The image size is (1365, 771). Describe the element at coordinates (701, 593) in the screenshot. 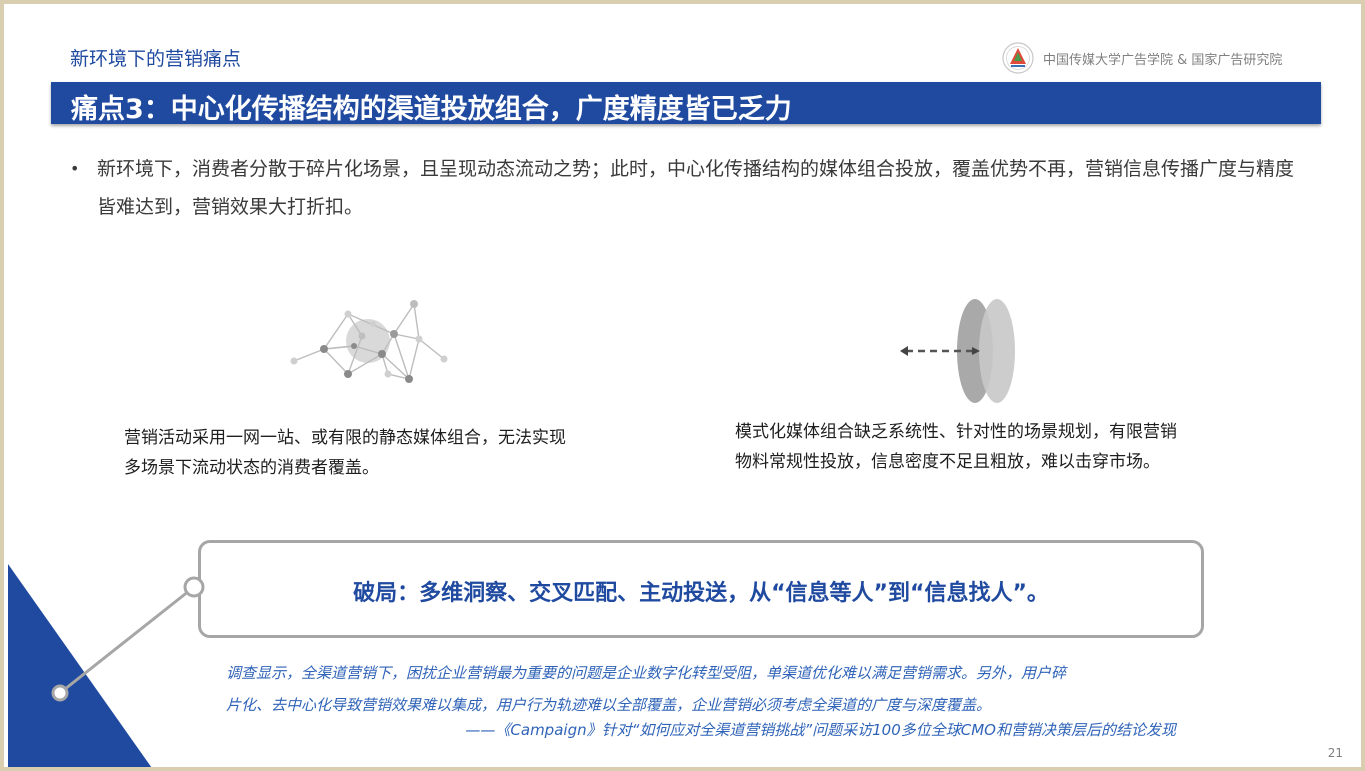

I see `breakout-text: 破局：多维洞察、交叉匹配、主动投送，从“信息等人”到“信息找人”。` at that location.